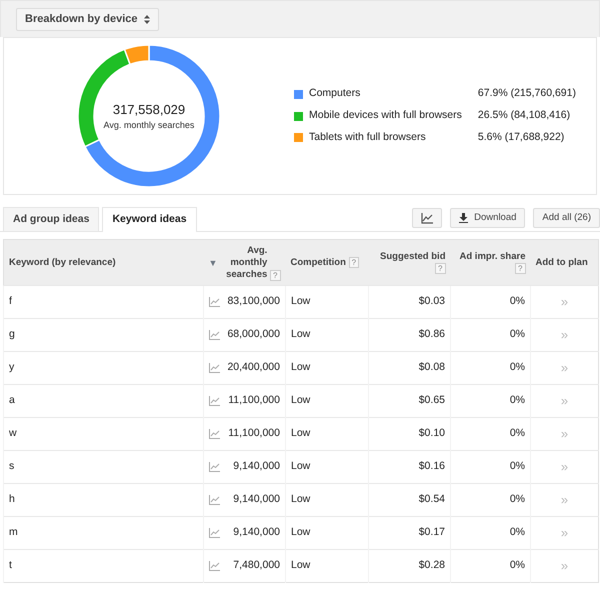 Image resolution: width=600 pixels, height=598 pixels. Describe the element at coordinates (104, 368) in the screenshot. I see `keyword-cell: y` at that location.